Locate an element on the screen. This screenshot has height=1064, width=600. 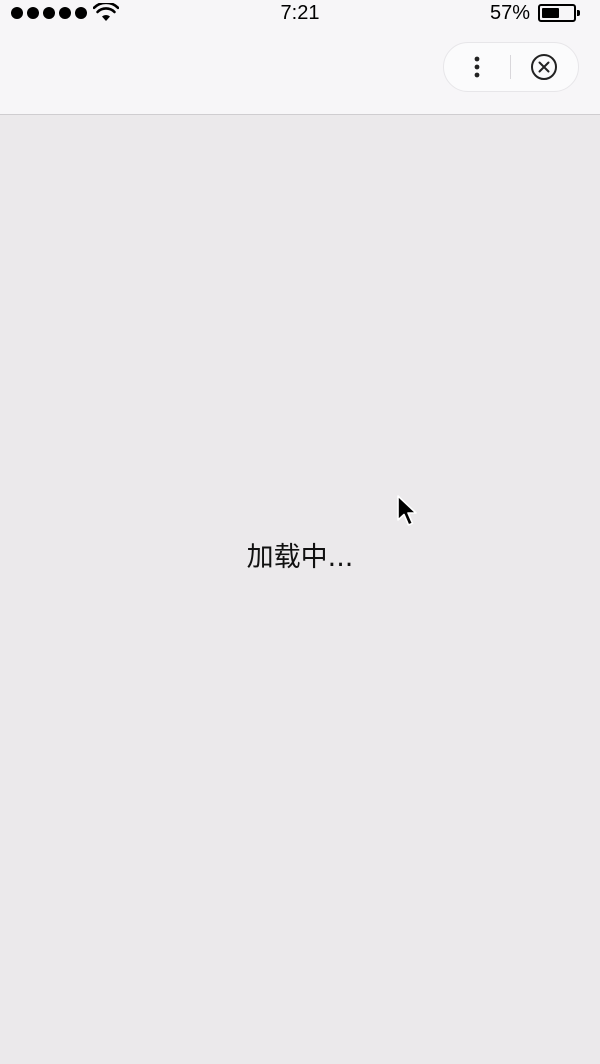
more-button is located at coordinates (477, 67).